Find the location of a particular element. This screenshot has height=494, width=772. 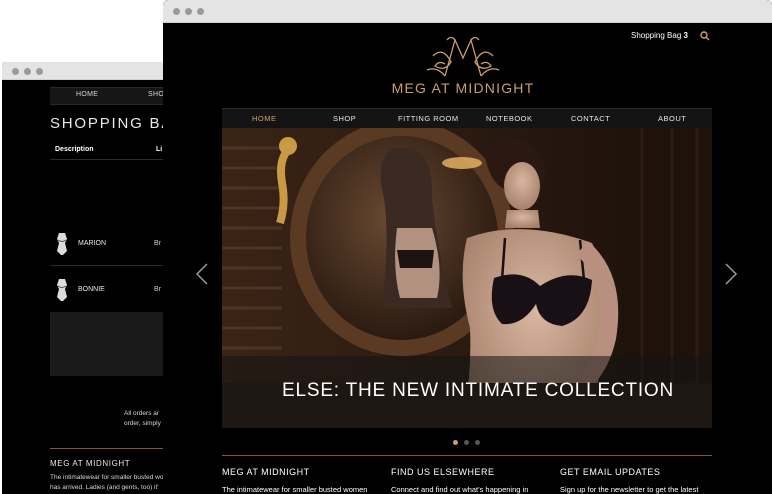

back-nav-shop: SHO is located at coordinates (156, 94).